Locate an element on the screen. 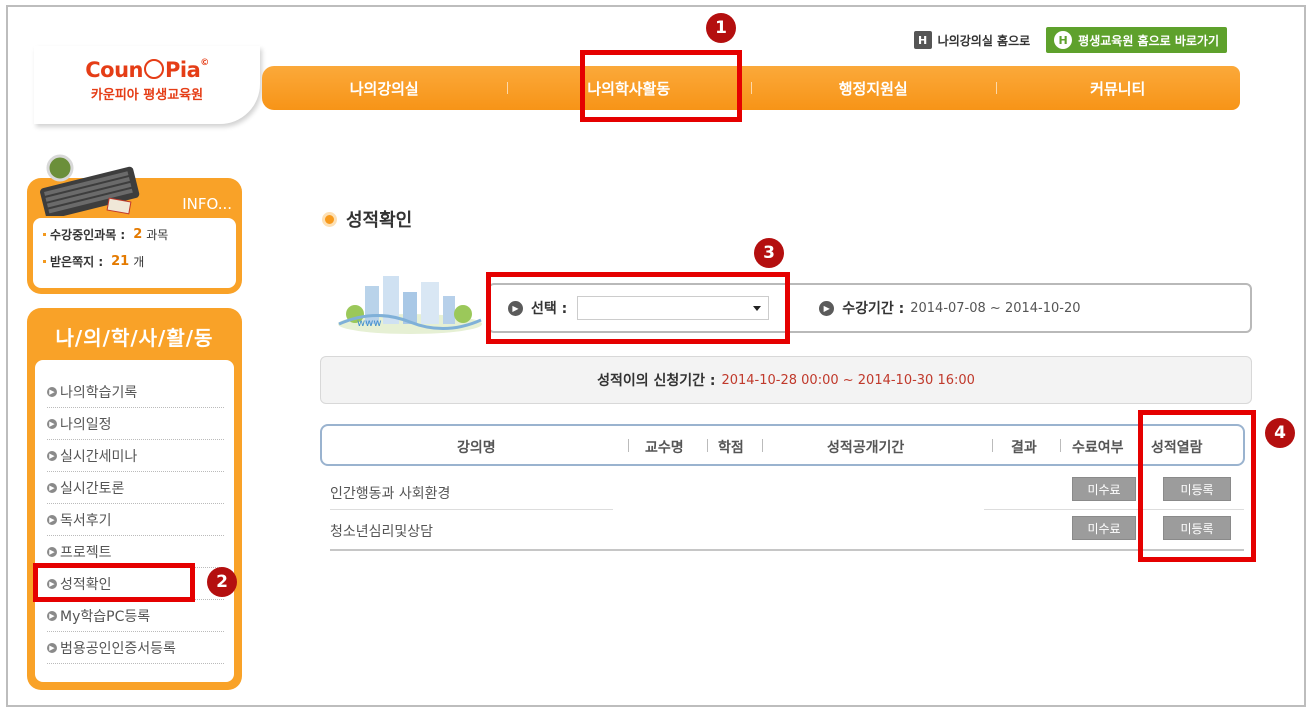  home-h-icon: H is located at coordinates (922, 40).